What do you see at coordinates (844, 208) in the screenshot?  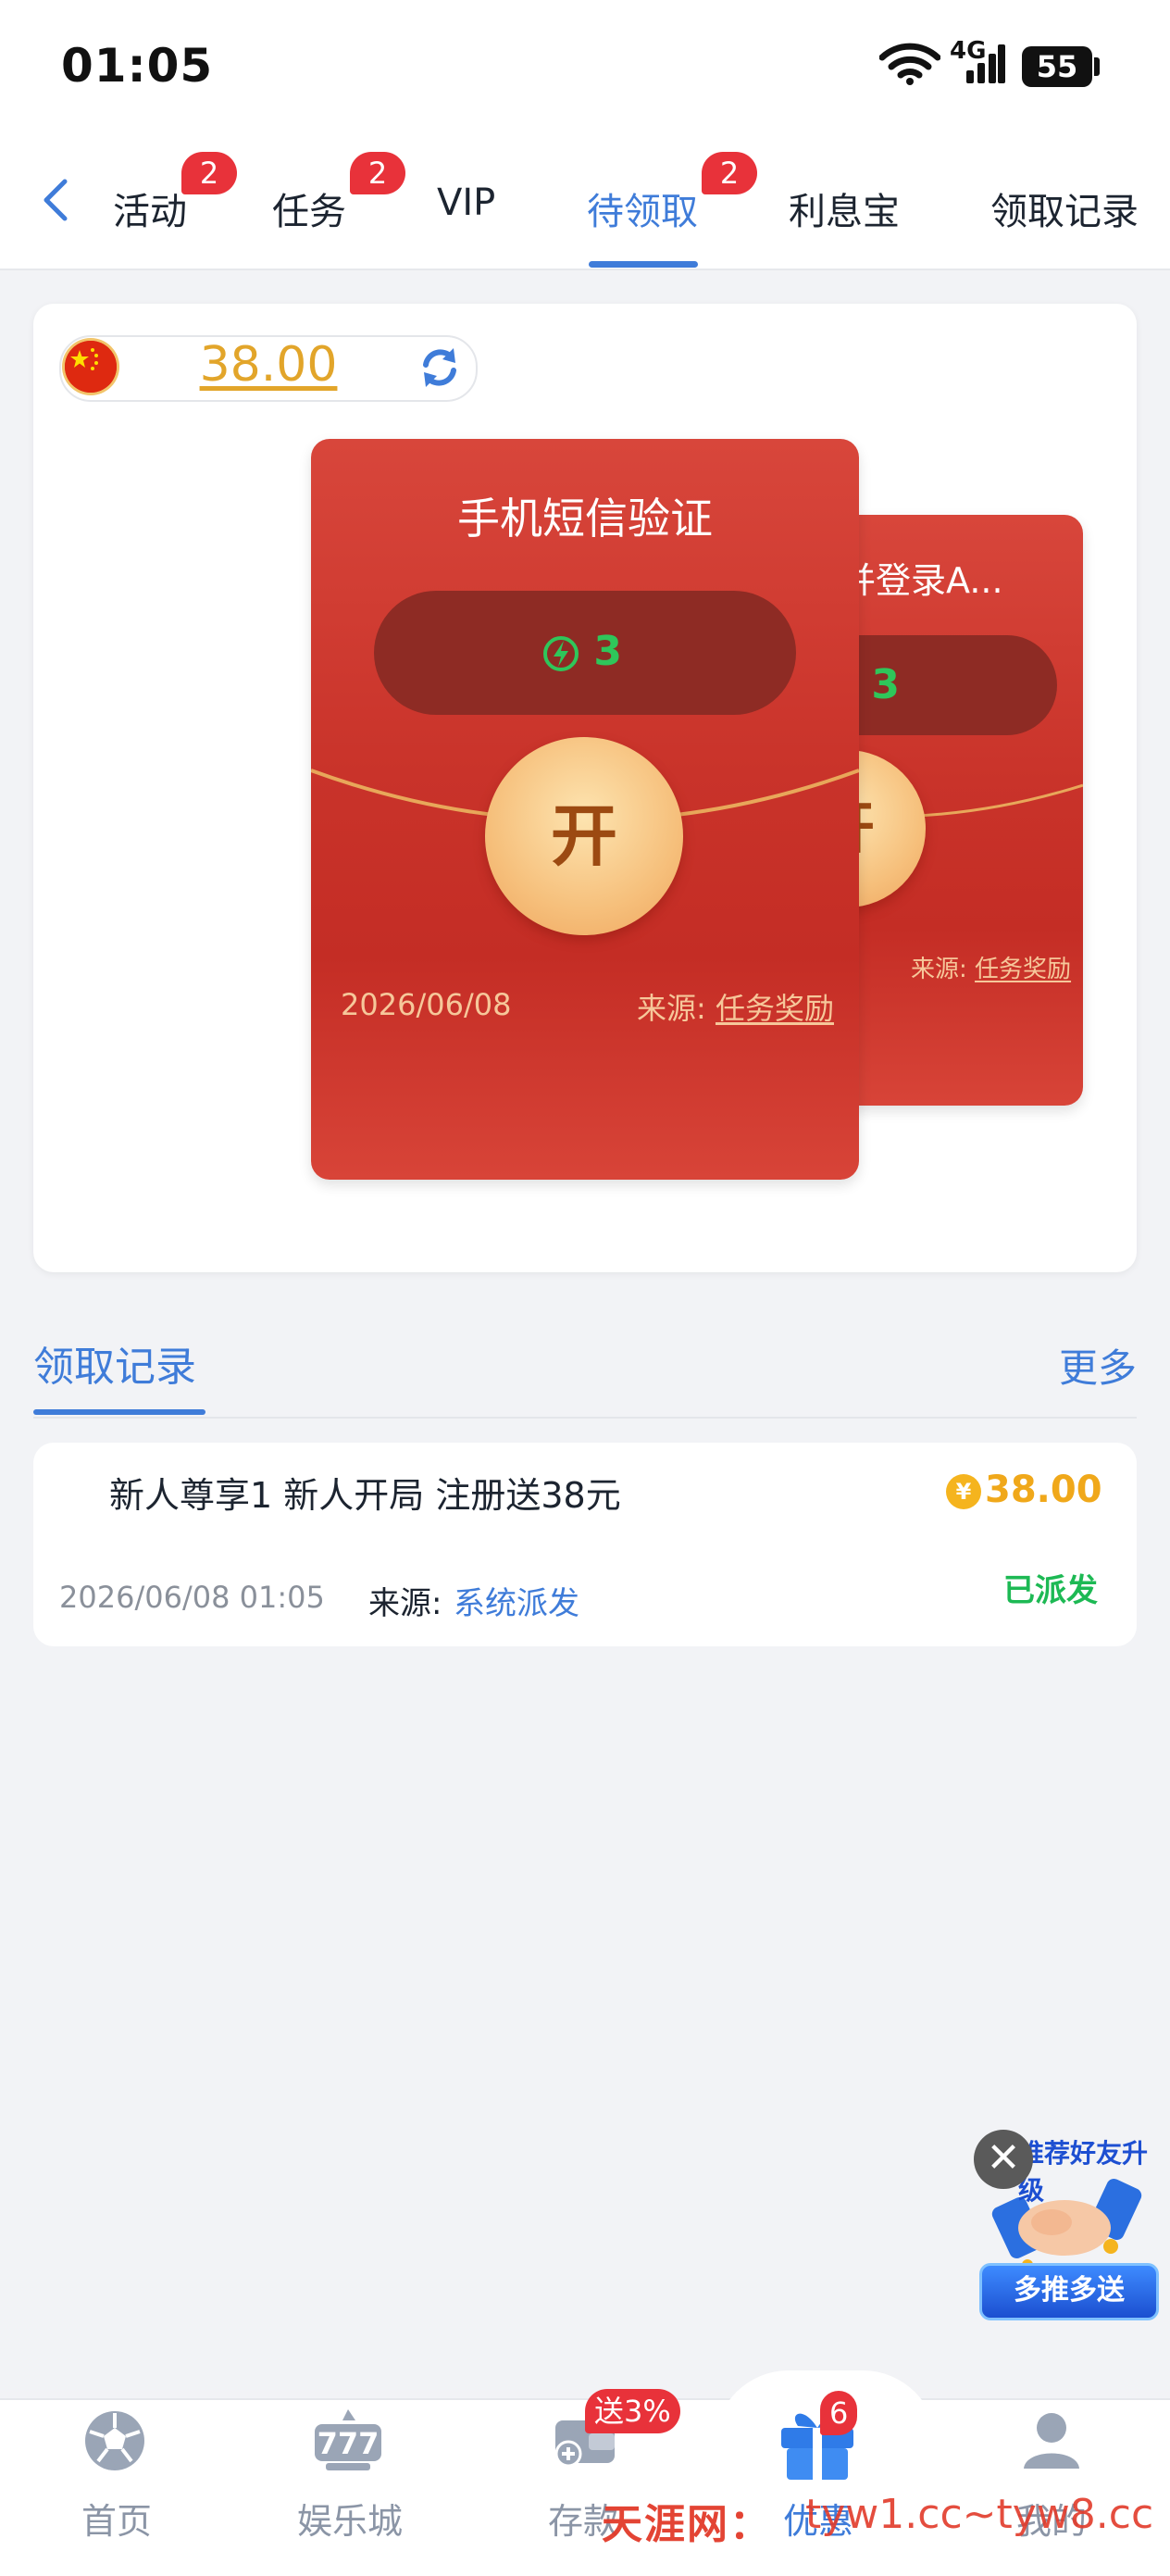 I see `tab-interest: 利息宝` at bounding box center [844, 208].